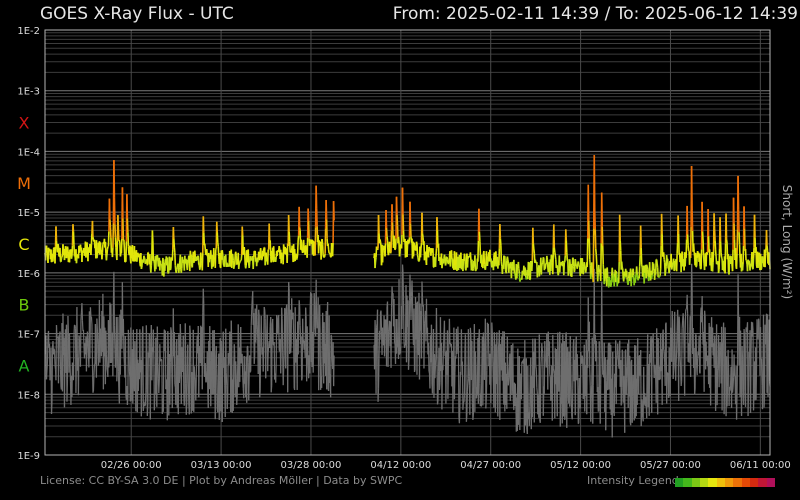  What do you see at coordinates (28, 335) in the screenshot?
I see `y-tick-label: 1E-7` at bounding box center [28, 335].